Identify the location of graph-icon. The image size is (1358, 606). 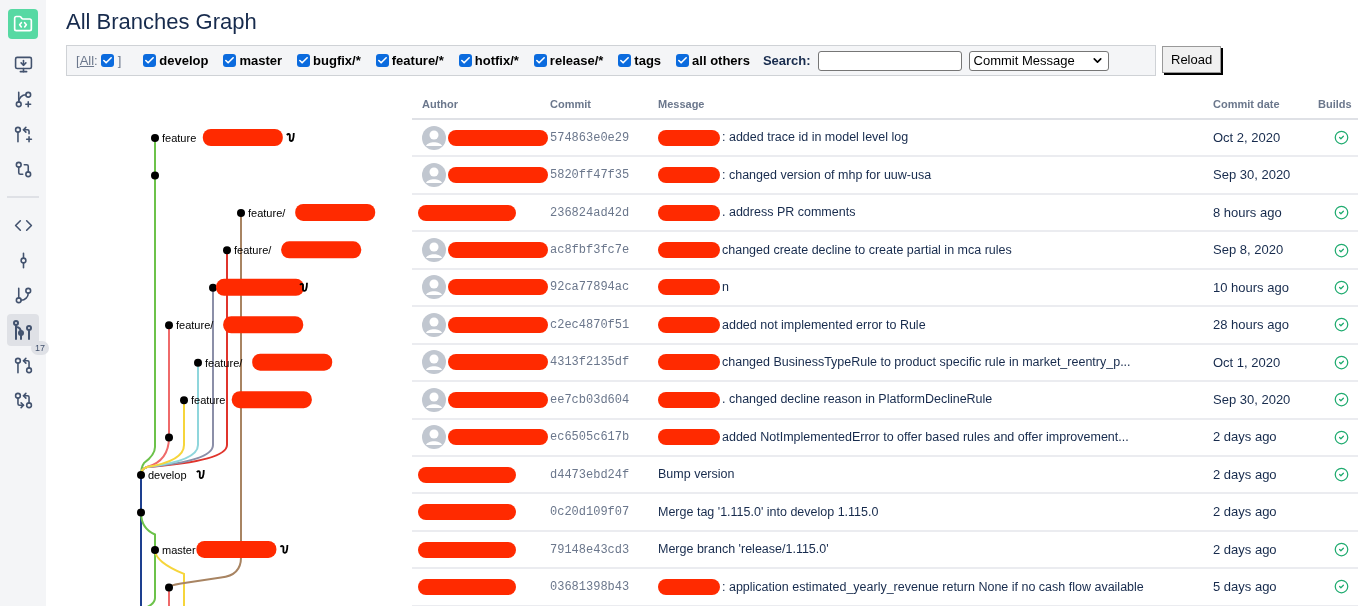
(23, 330).